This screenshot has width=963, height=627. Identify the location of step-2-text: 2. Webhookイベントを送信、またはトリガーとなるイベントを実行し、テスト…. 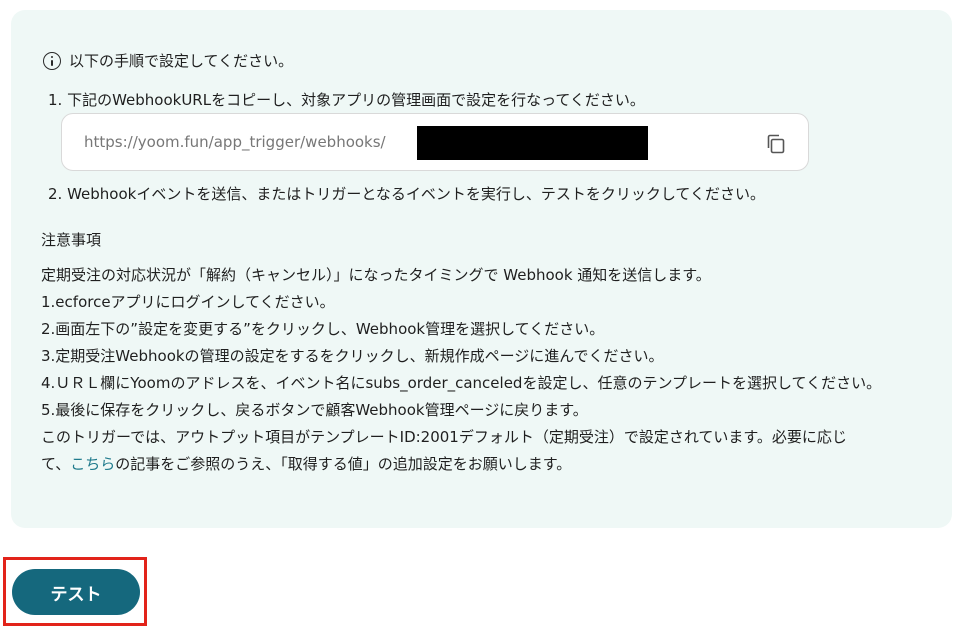
(406, 194).